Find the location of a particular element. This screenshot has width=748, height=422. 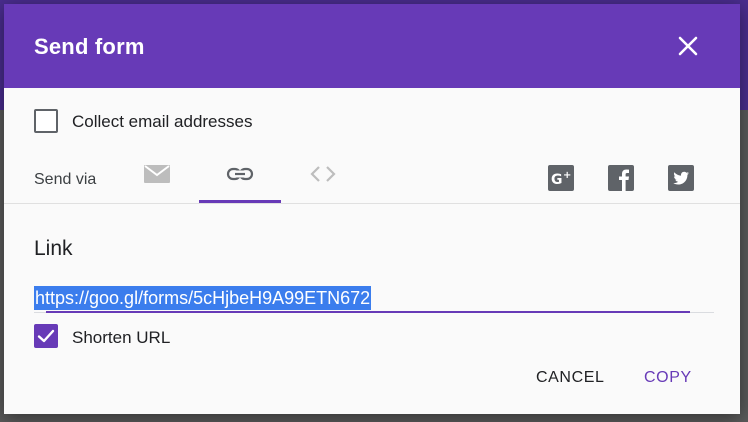

share-google-plus-button: G + is located at coordinates (561, 178).